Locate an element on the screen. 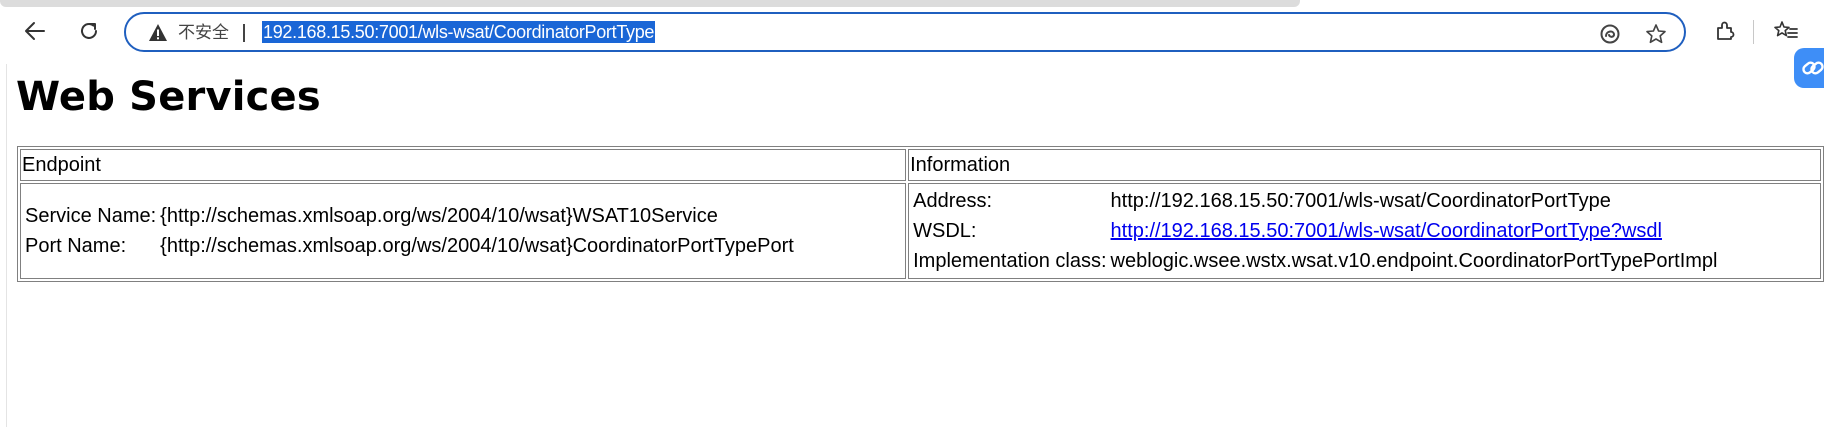 The height and width of the screenshot is (427, 1824). favorites-icon is located at coordinates (1786, 31).